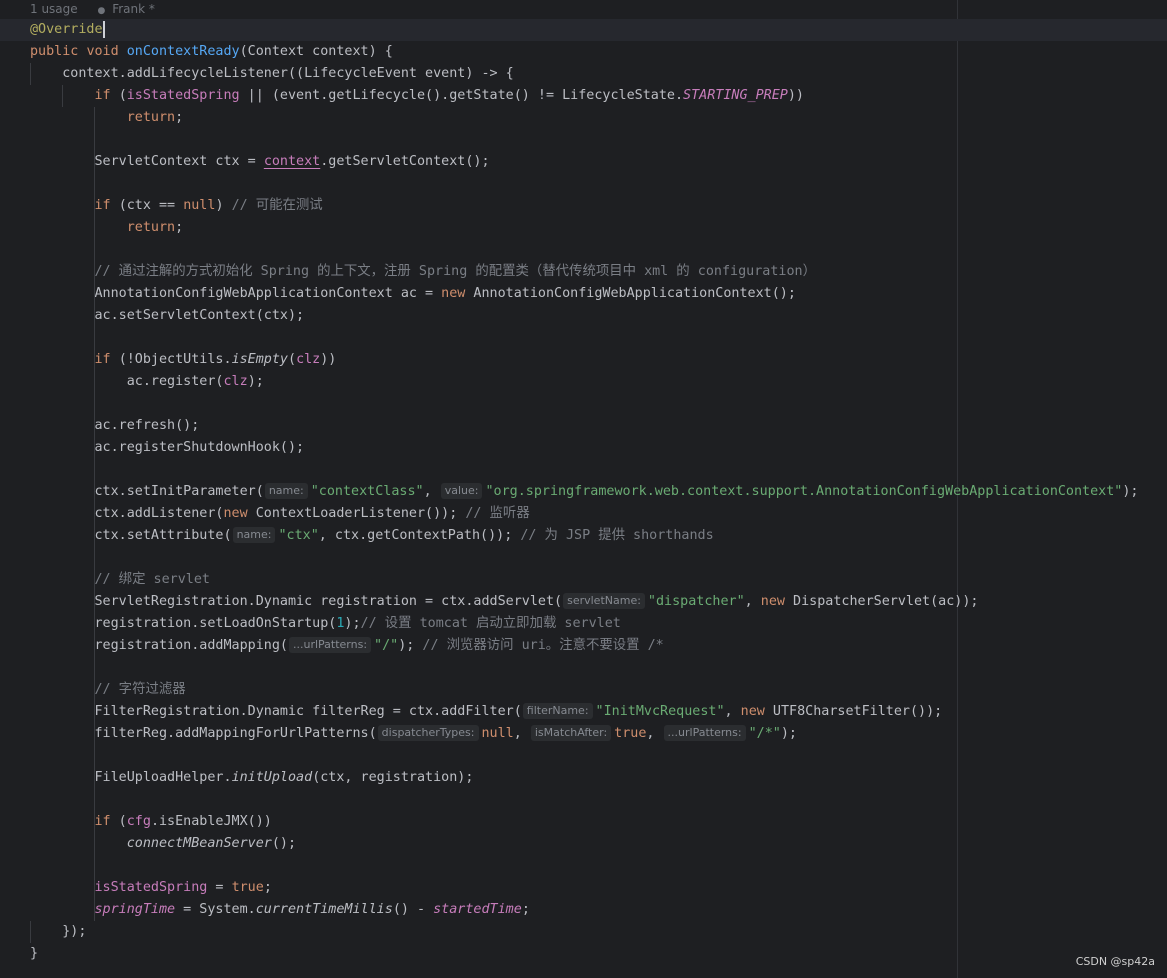 Image resolution: width=1167 pixels, height=978 pixels. I want to click on usages-hint: 1 usage, so click(54, 9).